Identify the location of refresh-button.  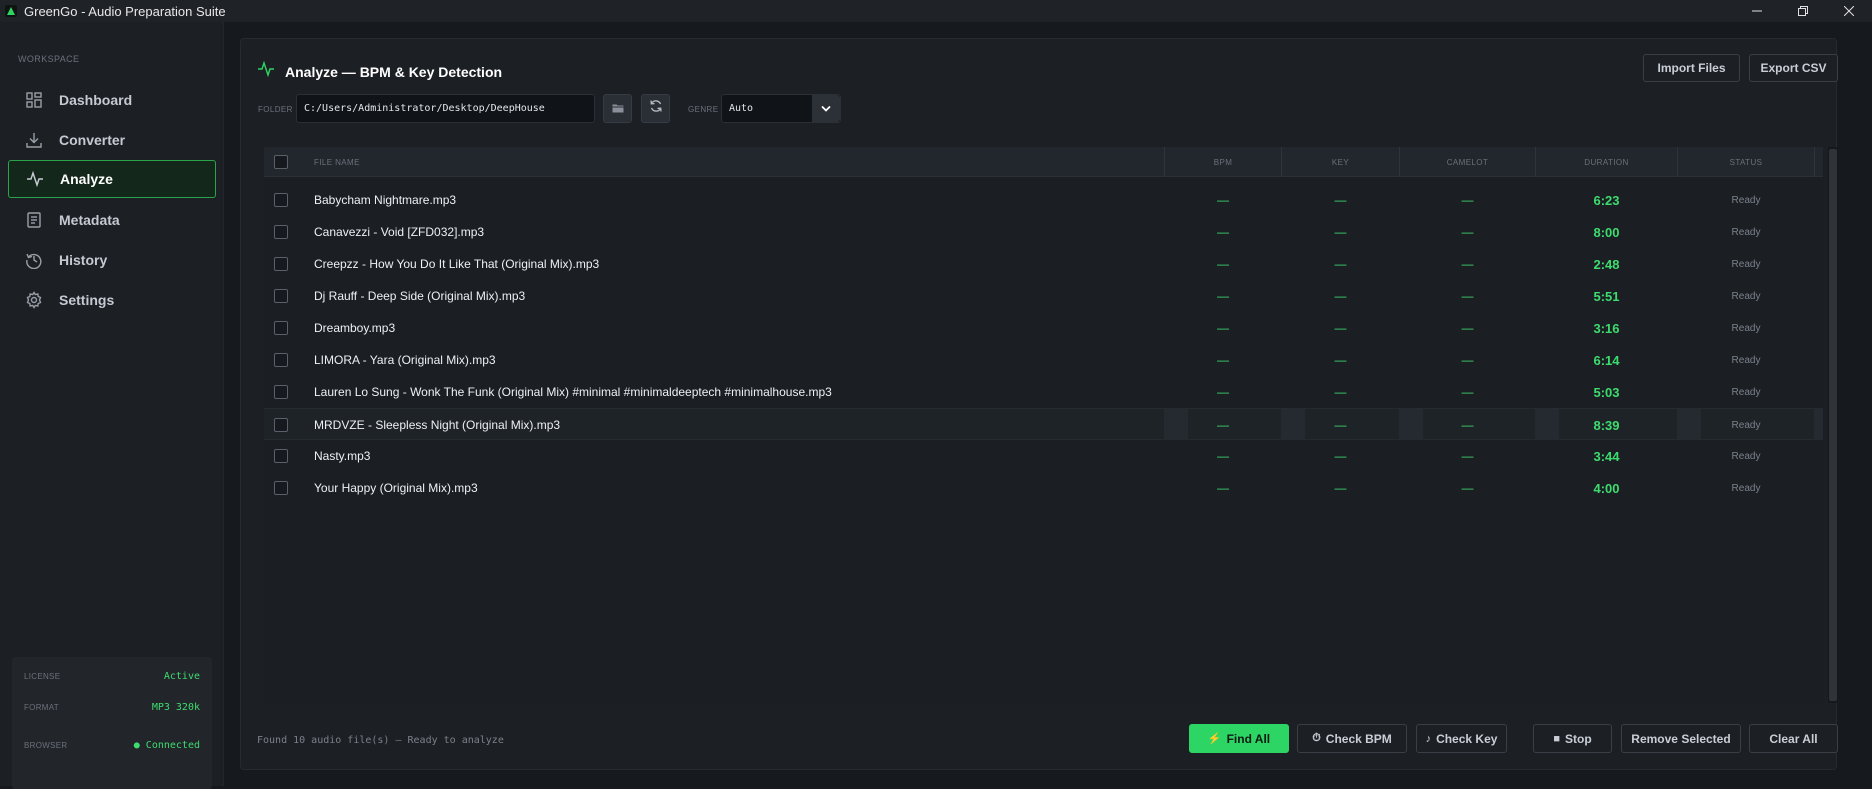
(655, 108).